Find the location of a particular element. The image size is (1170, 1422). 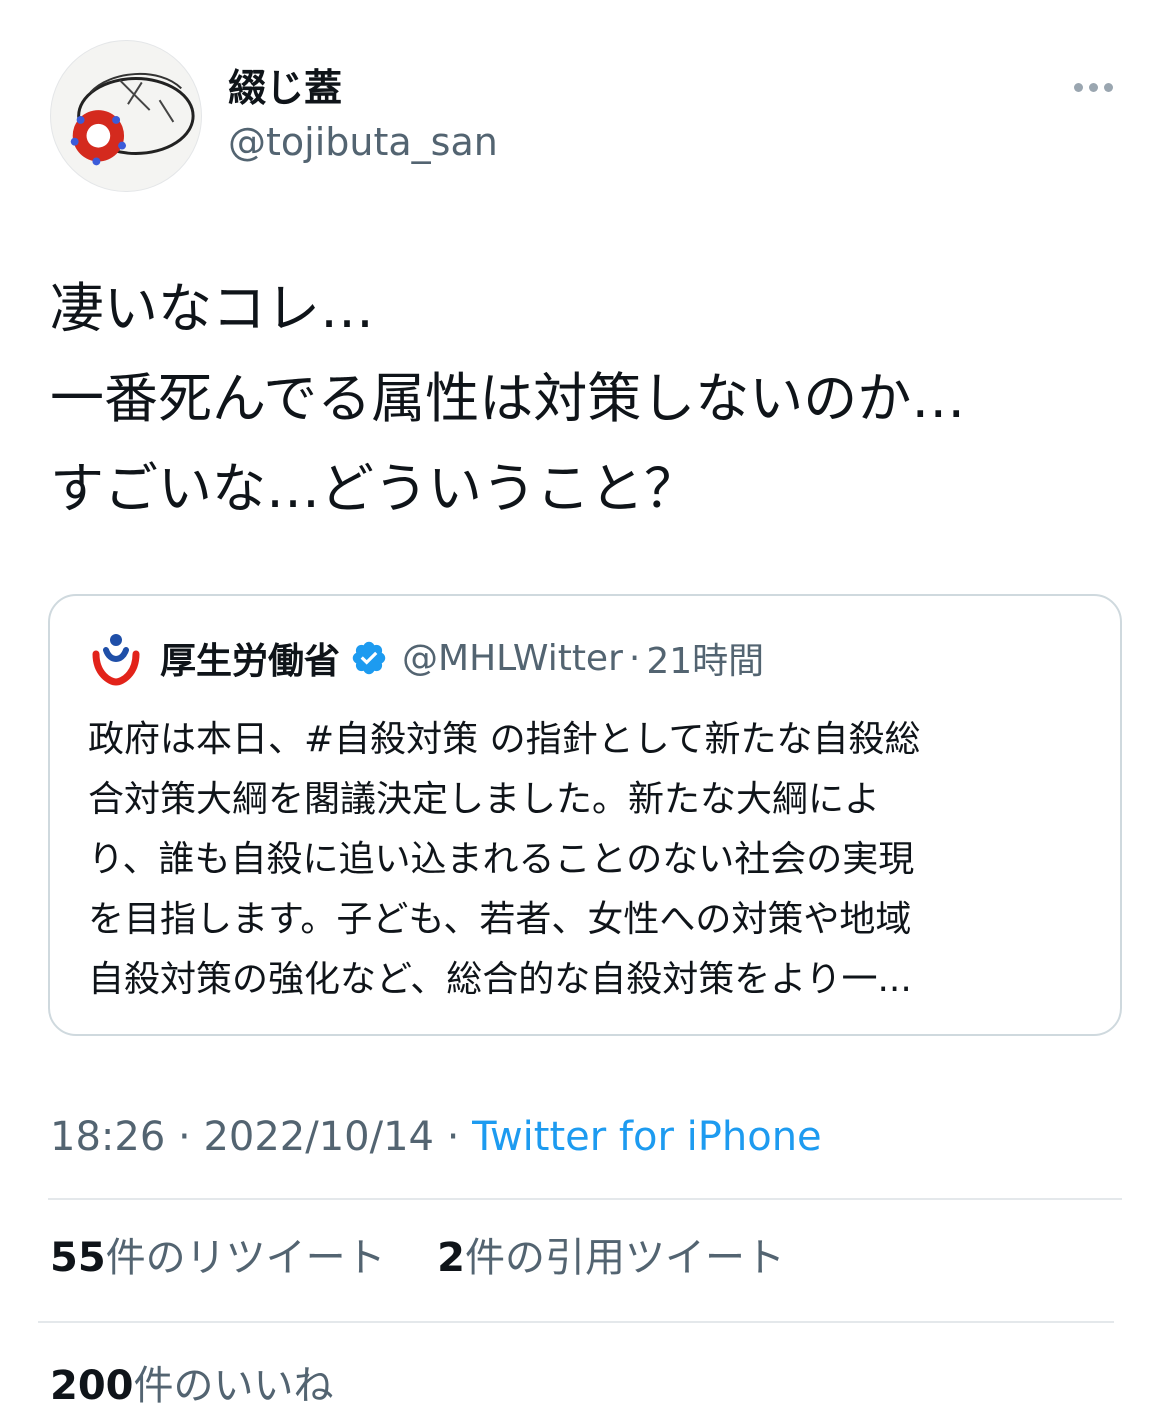

quoted-author-handle: @MHLWitter is located at coordinates (512, 658).